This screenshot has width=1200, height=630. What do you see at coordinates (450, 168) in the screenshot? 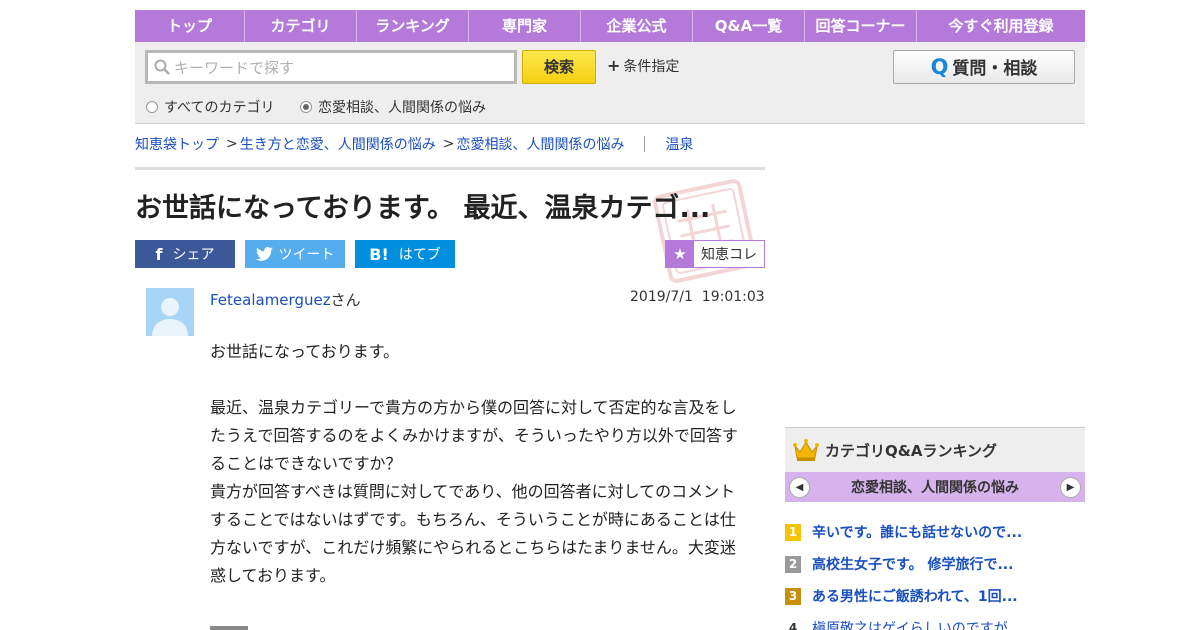
I see `title-divider` at bounding box center [450, 168].